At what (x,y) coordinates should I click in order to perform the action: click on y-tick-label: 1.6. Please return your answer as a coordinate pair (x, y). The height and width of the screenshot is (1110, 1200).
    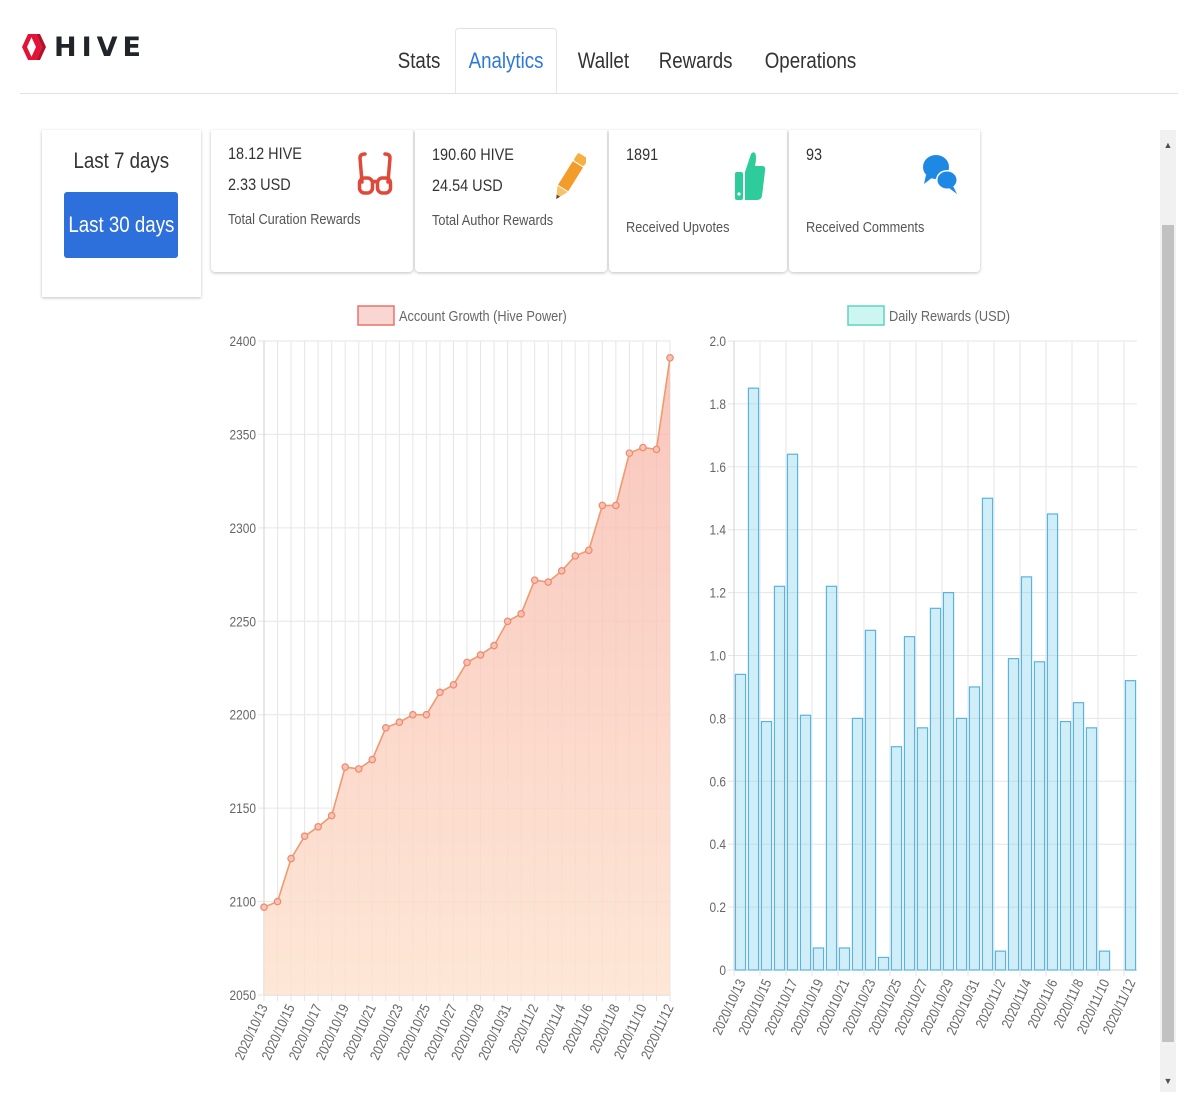
    Looking at the image, I should click on (717, 467).